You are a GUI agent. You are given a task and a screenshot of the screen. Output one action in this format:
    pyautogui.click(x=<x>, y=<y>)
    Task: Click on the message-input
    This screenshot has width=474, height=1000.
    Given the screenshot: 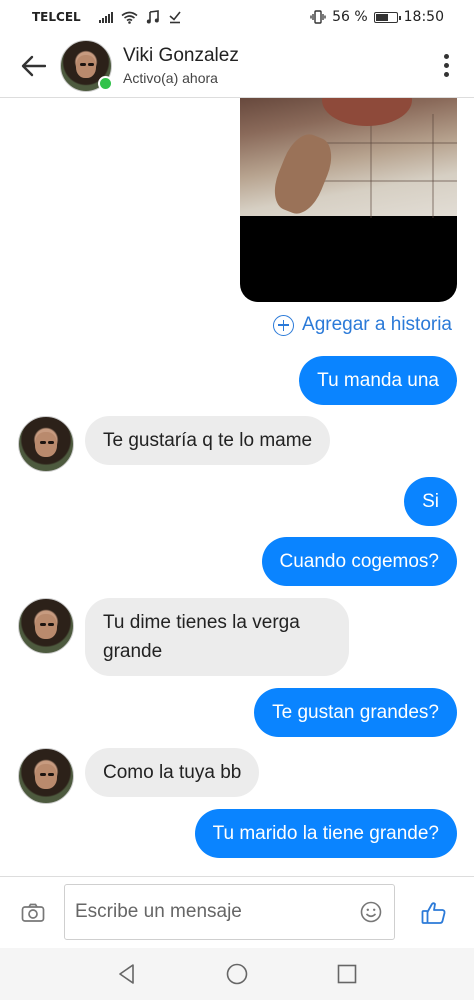 What is the action you would take?
    pyautogui.click(x=216, y=912)
    